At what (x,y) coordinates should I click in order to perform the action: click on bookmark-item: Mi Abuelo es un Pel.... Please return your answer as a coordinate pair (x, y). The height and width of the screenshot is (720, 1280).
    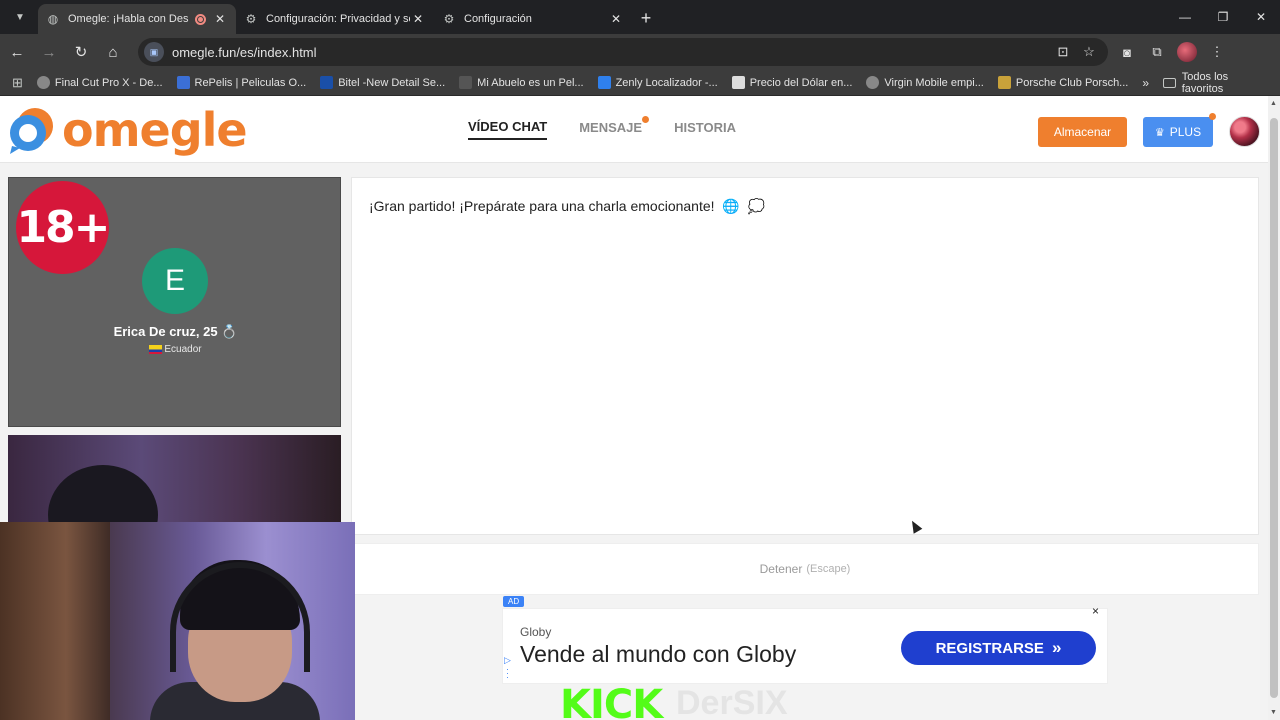
    Looking at the image, I should click on (521, 82).